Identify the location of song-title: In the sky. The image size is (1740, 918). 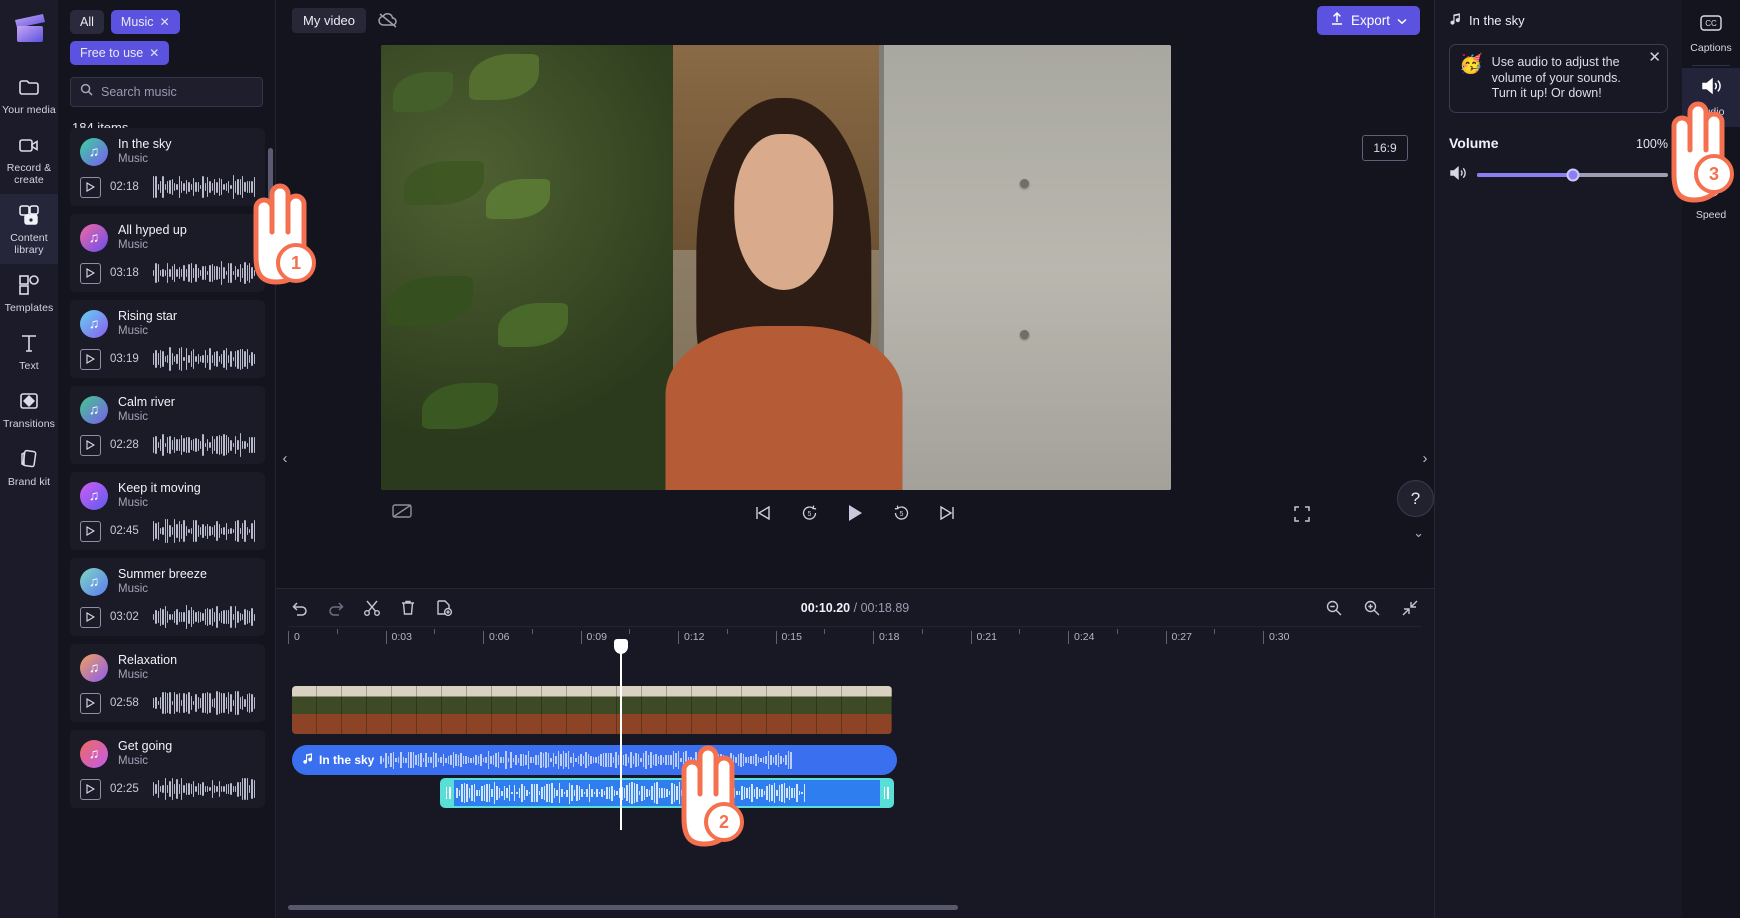
(145, 144).